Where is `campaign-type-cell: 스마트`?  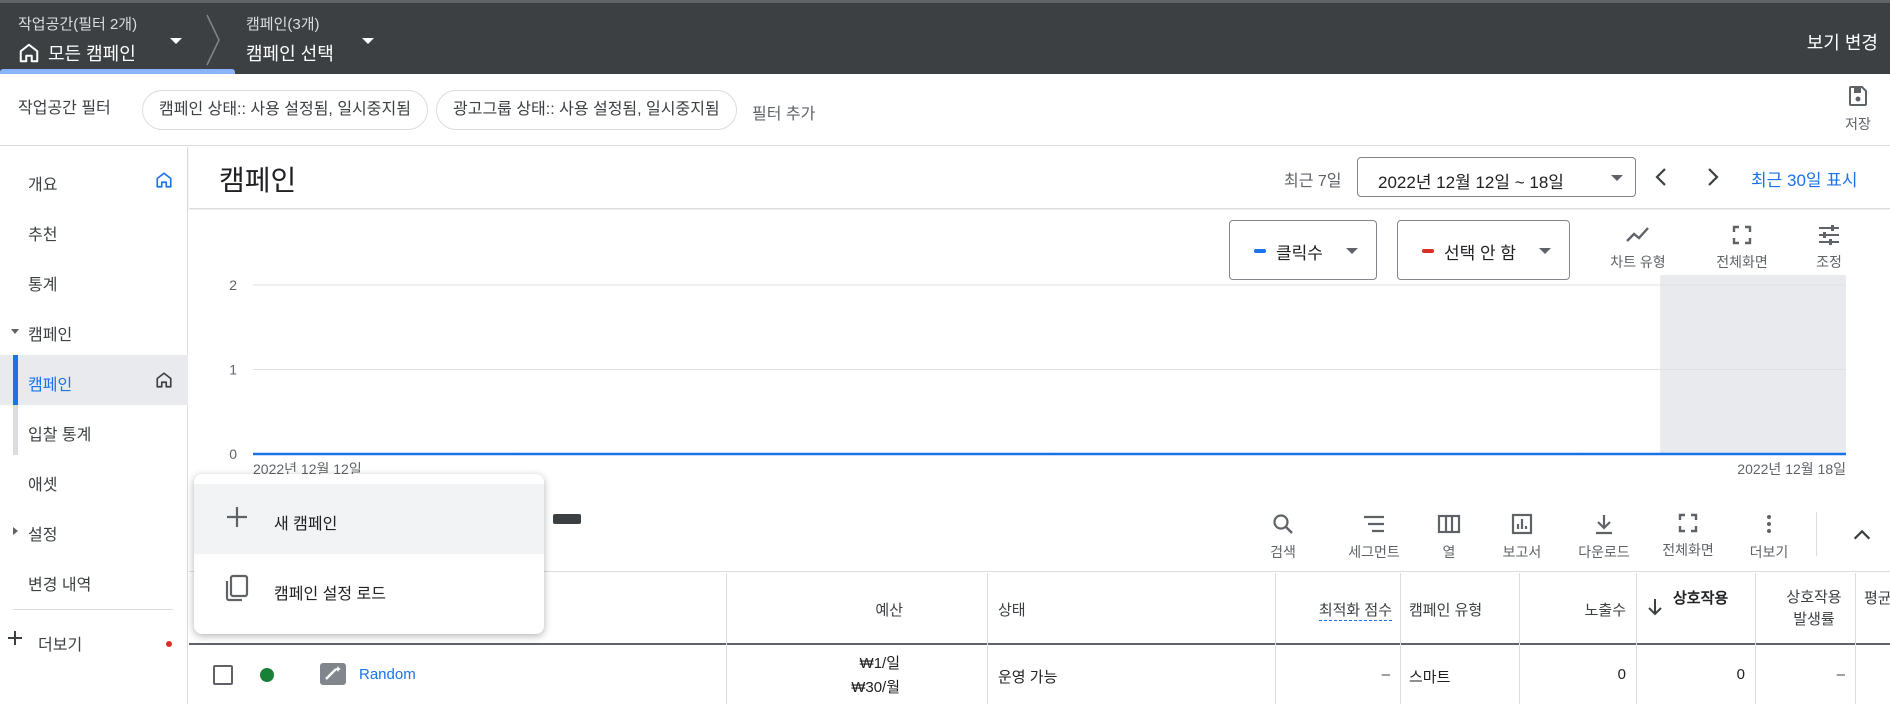 campaign-type-cell: 스마트 is located at coordinates (1459, 675).